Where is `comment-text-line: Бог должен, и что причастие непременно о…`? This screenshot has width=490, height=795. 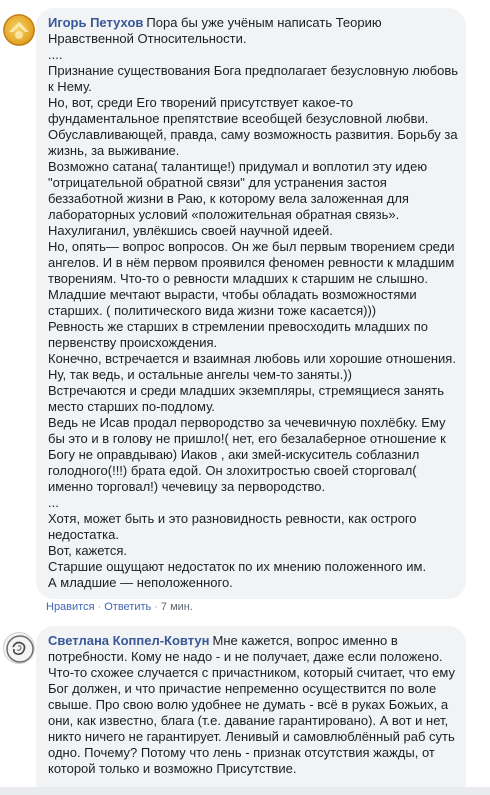 comment-text-line: Бог должен, и что причастие непременно о… is located at coordinates (242, 688).